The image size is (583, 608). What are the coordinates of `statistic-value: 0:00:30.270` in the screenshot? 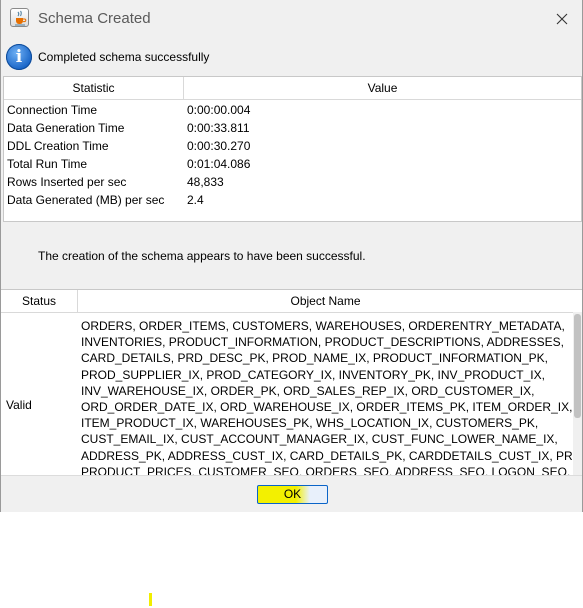 It's located at (219, 146).